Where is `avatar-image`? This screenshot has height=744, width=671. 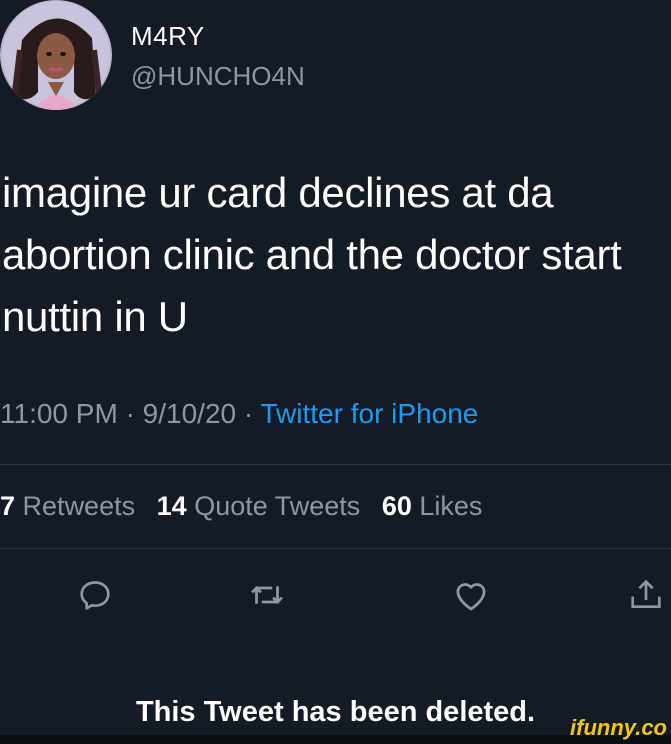 avatar-image is located at coordinates (56, 55).